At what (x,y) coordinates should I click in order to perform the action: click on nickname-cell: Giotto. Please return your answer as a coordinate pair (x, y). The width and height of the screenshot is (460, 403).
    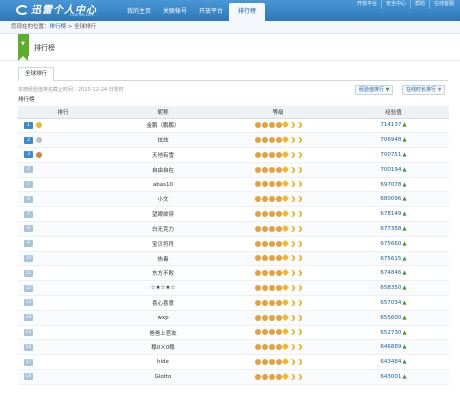
    Looking at the image, I should click on (163, 377).